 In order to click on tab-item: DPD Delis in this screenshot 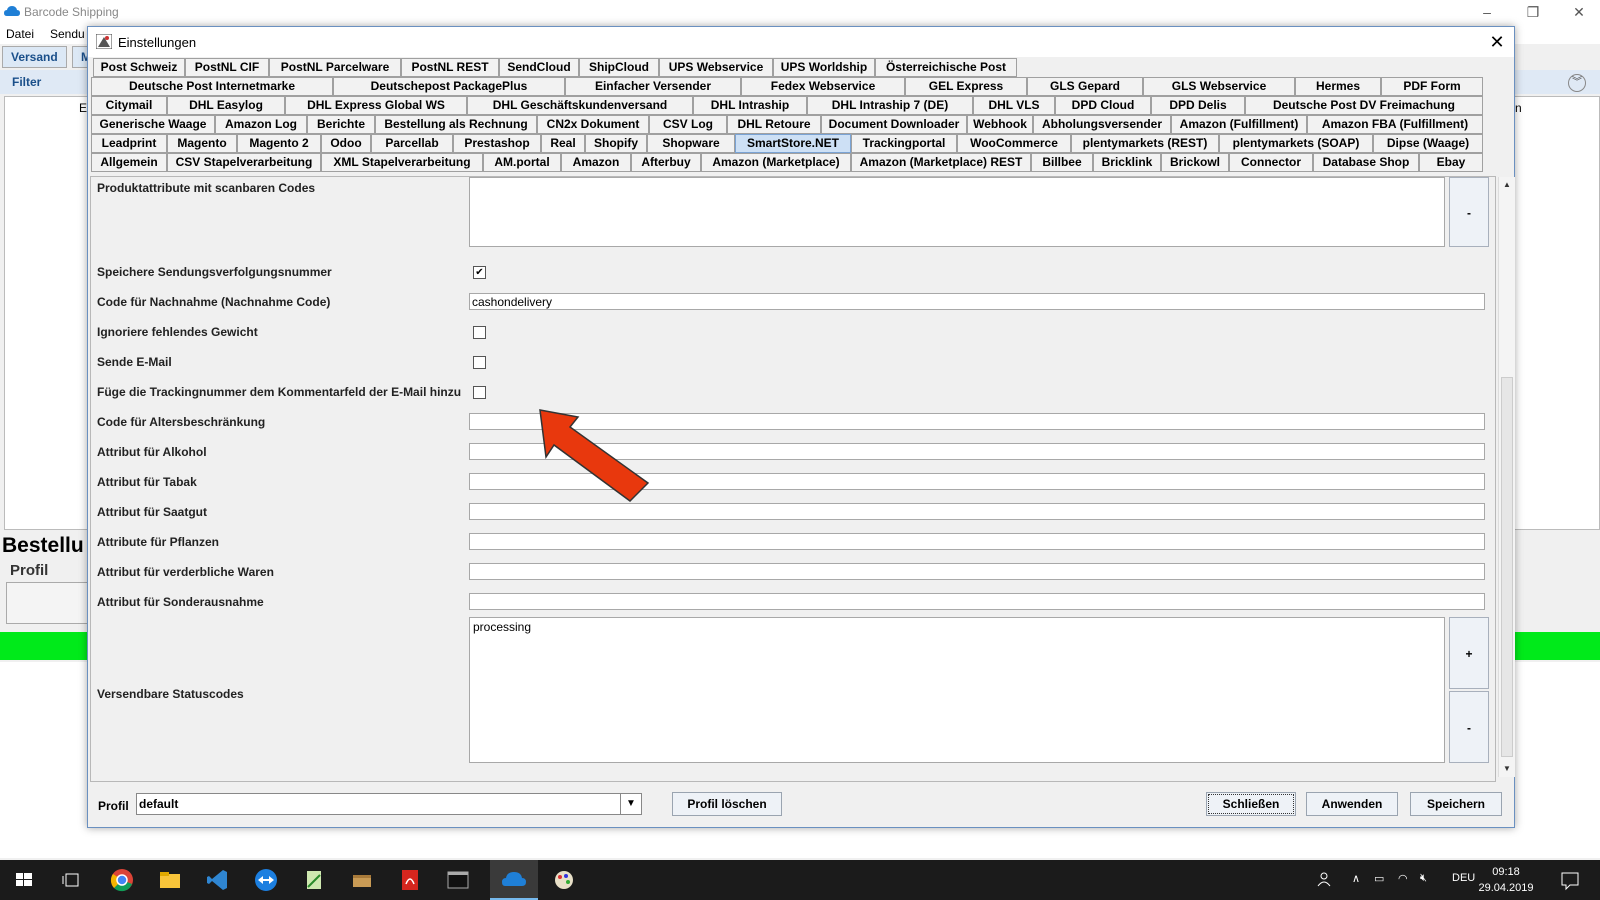, I will do `click(1198, 105)`.